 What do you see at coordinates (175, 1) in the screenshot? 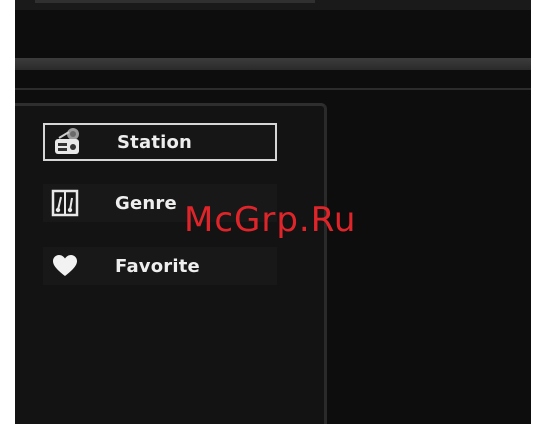
I see `top-strip-glow` at bounding box center [175, 1].